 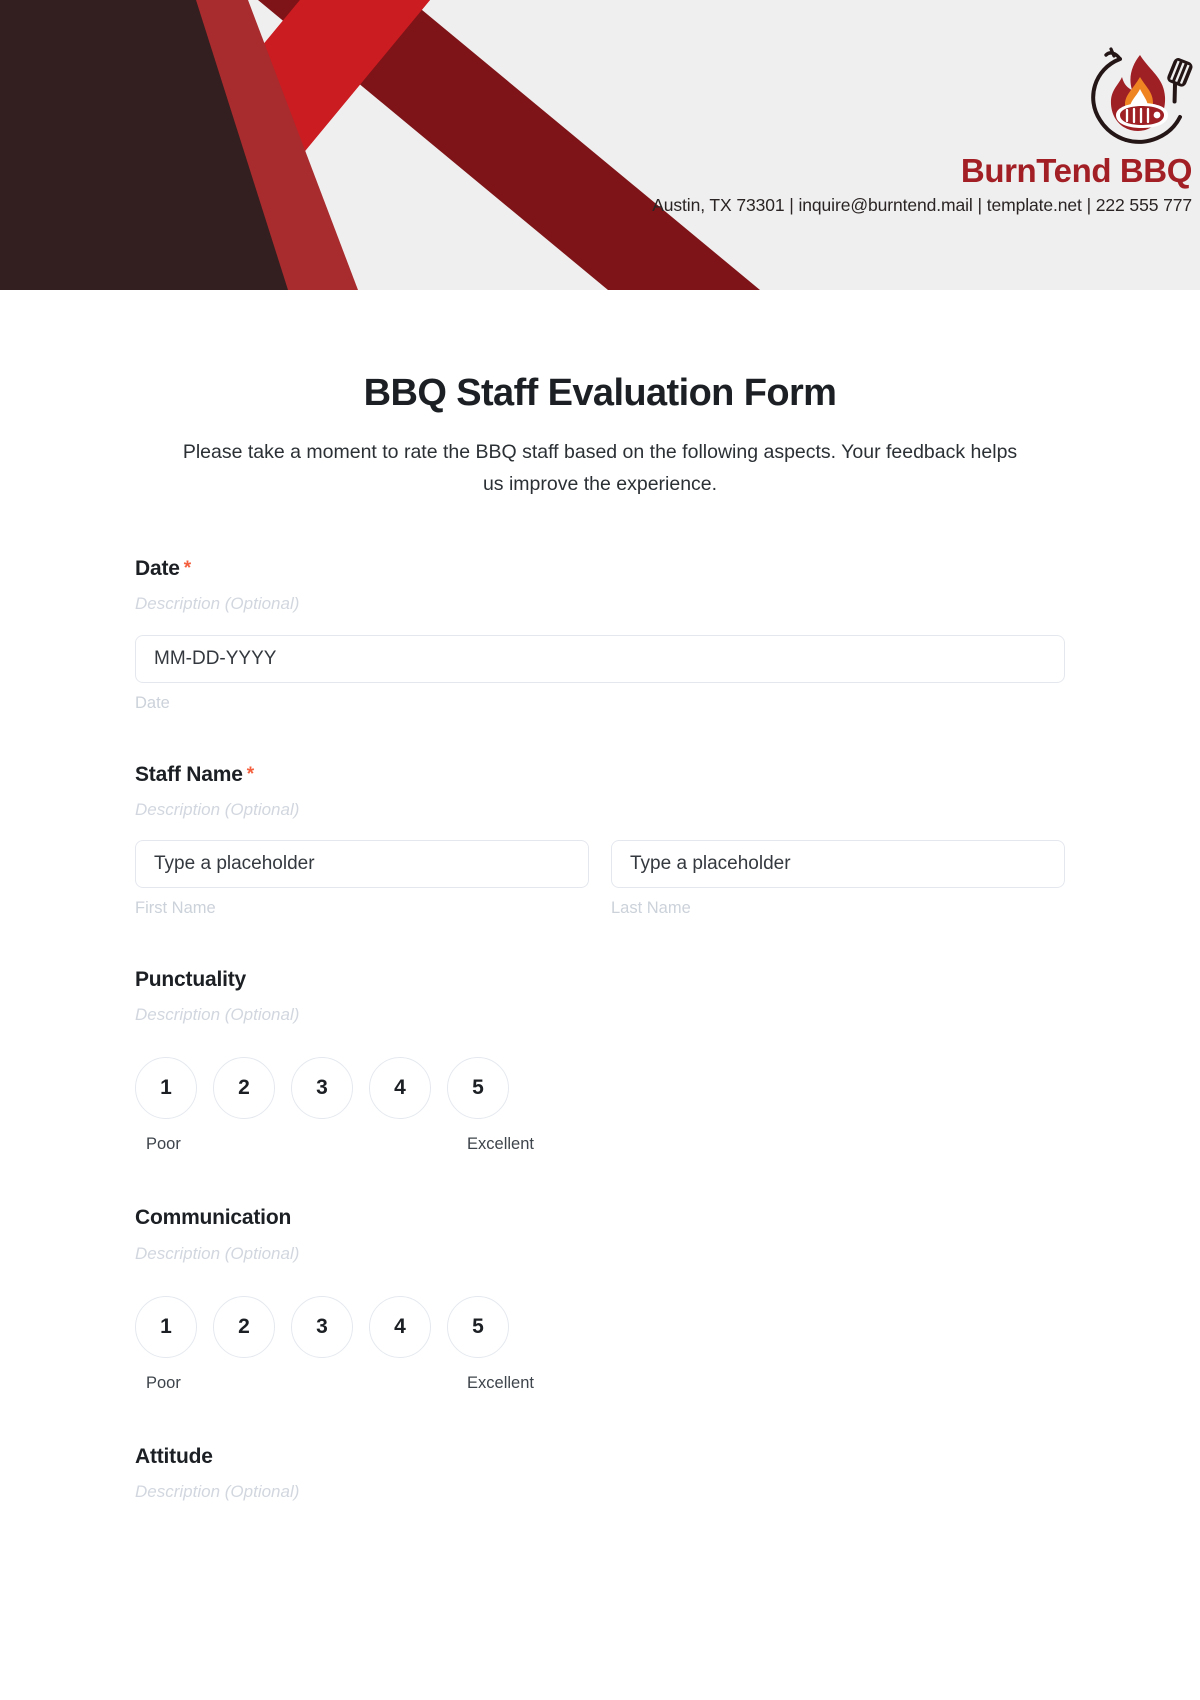 I want to click on field-attitude: Attitude Description (Optional), so click(x=600, y=1473).